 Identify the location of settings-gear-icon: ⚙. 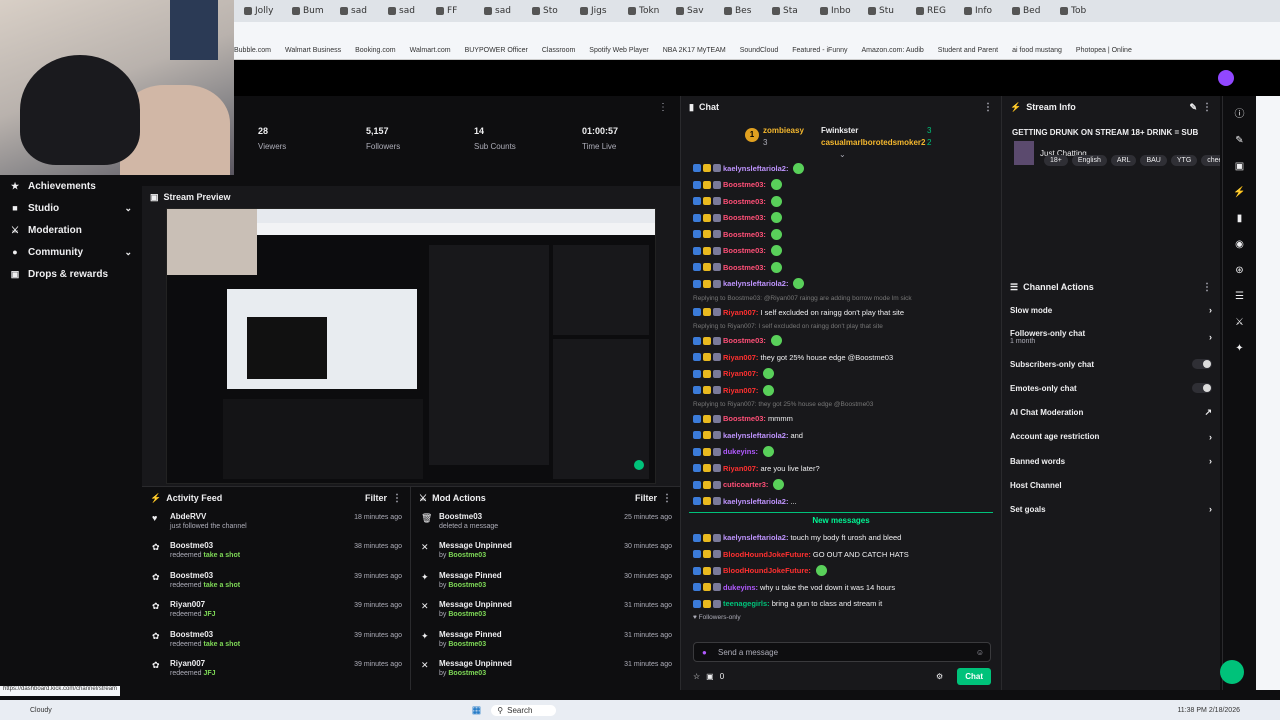
(939, 676).